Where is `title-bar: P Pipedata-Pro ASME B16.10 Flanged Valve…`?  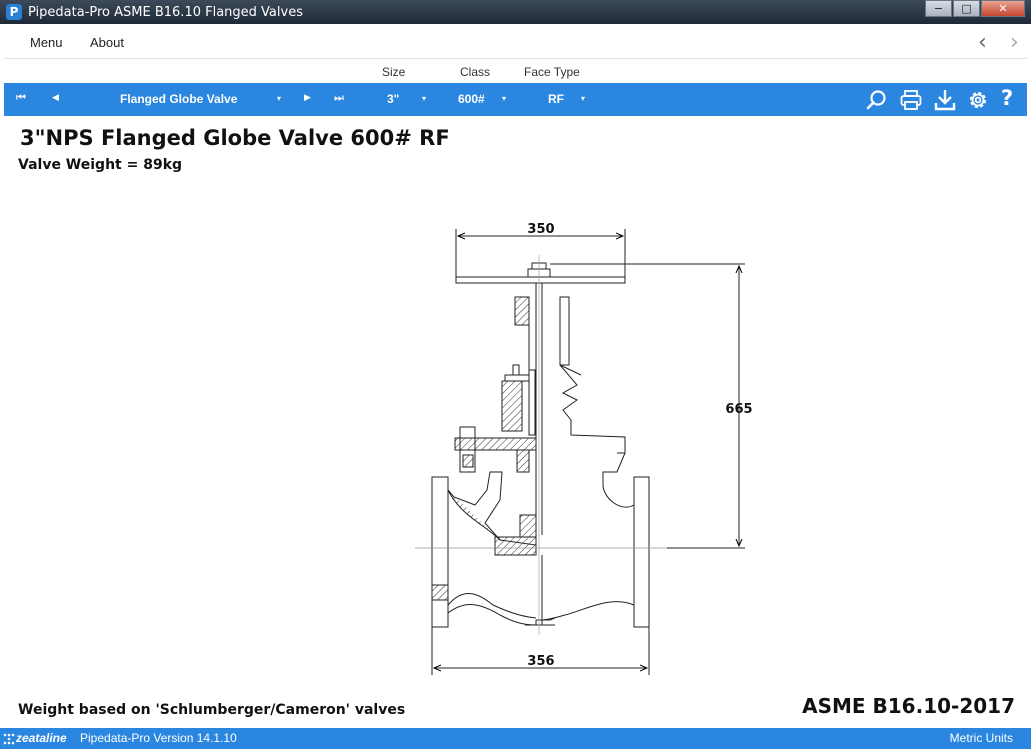
title-bar: P Pipedata-Pro ASME B16.10 Flanged Valve… is located at coordinates (515, 12).